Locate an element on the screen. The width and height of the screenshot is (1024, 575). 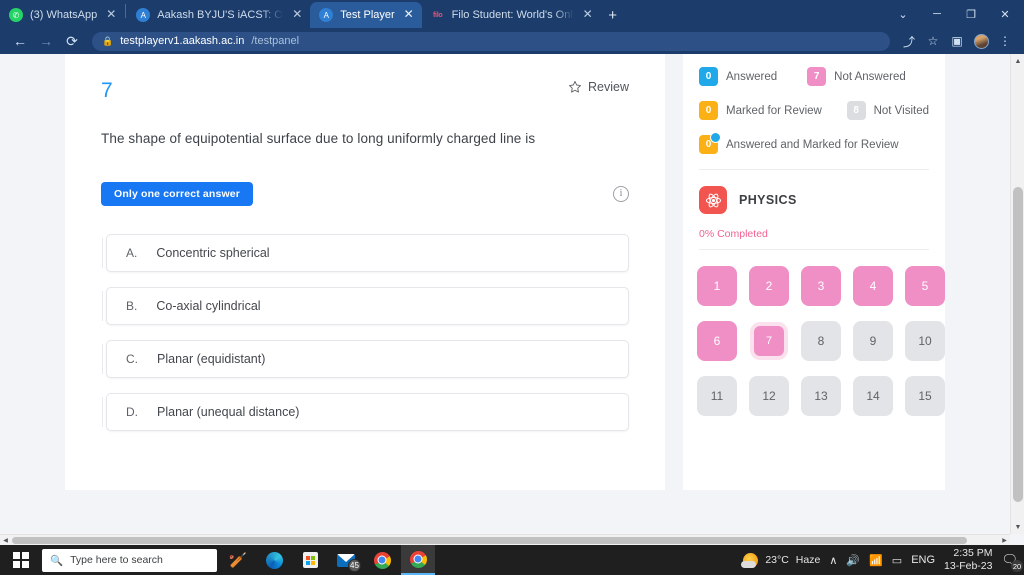
close-window-icon: ✕ is located at coordinates (1005, 14).